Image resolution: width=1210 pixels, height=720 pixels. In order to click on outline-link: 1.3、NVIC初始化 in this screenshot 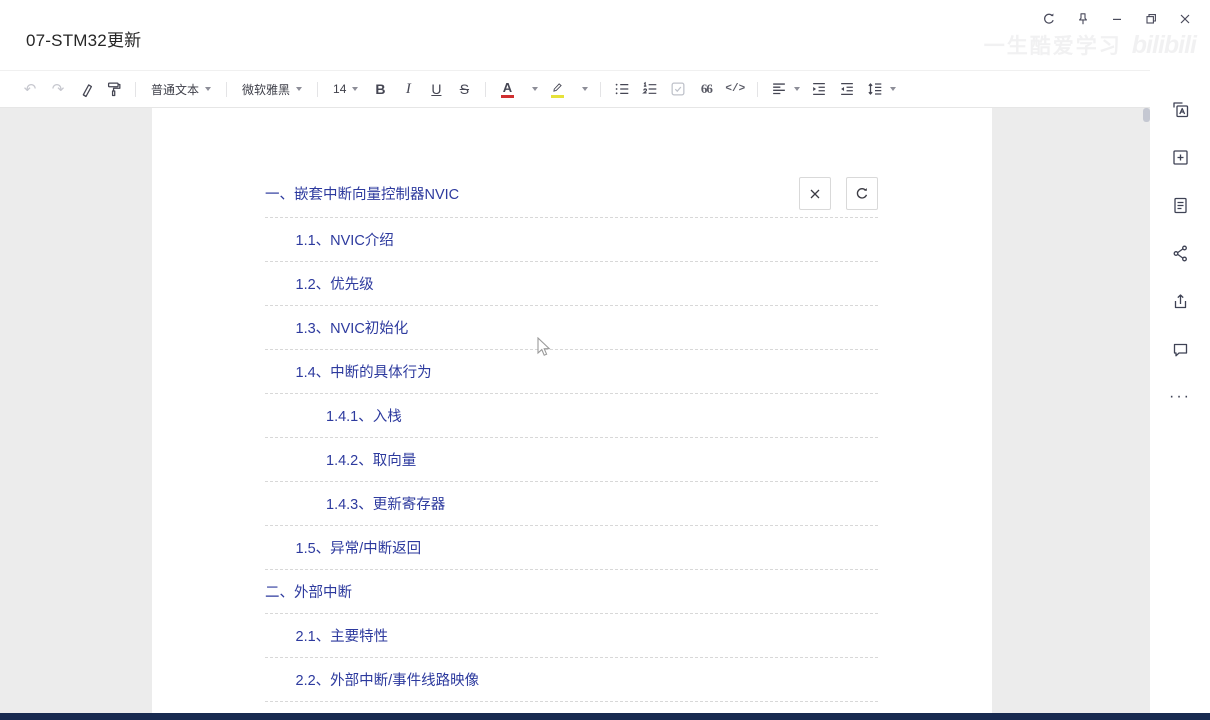, I will do `click(352, 327)`.